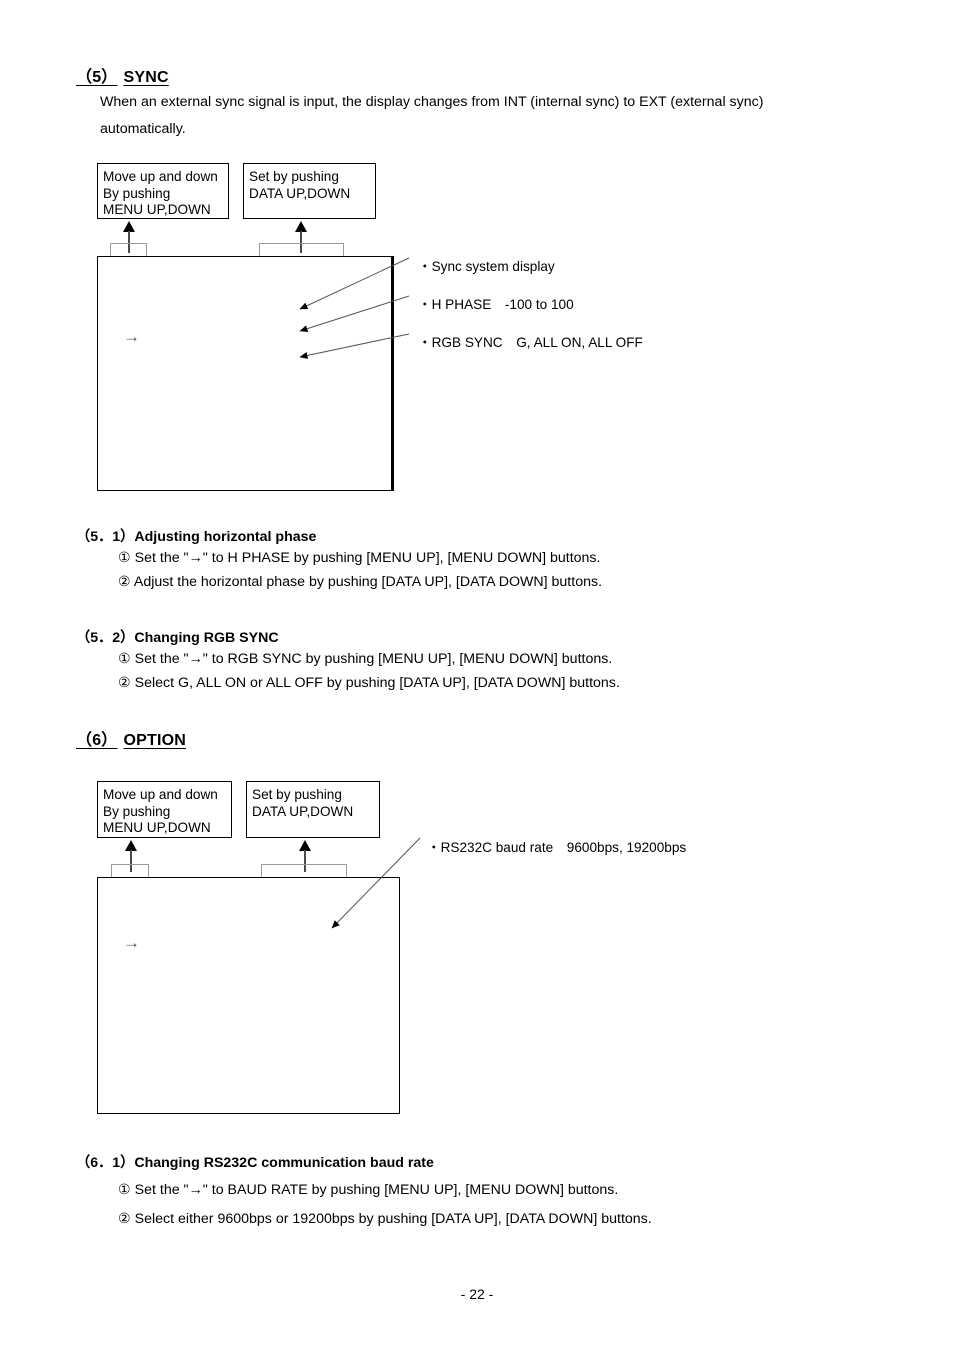  What do you see at coordinates (97, 77) in the screenshot?
I see `section-5-number: （5）` at bounding box center [97, 77].